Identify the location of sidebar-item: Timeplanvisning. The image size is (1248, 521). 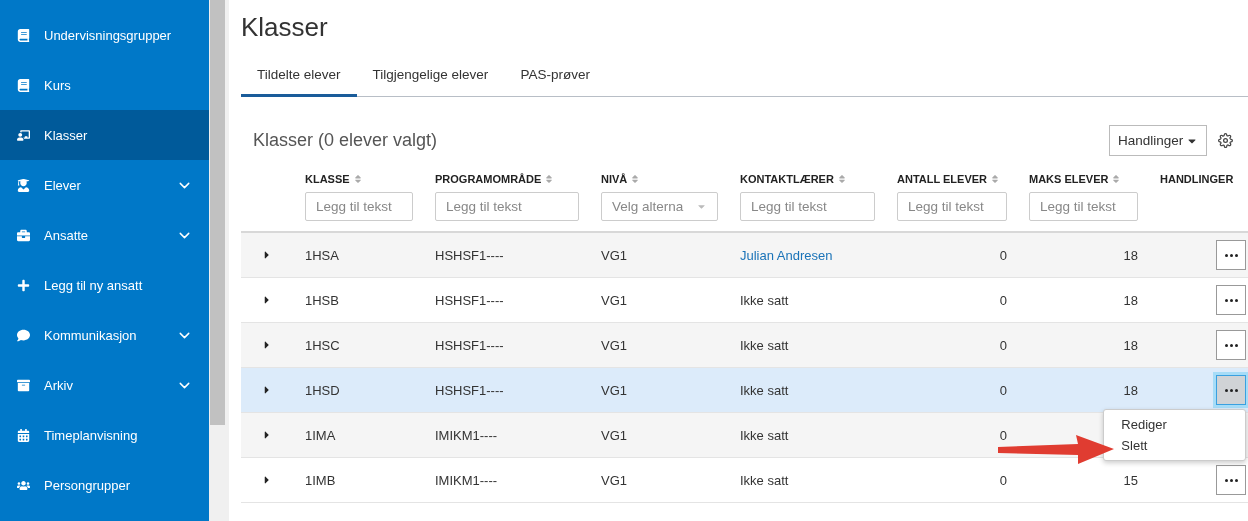
(104, 435).